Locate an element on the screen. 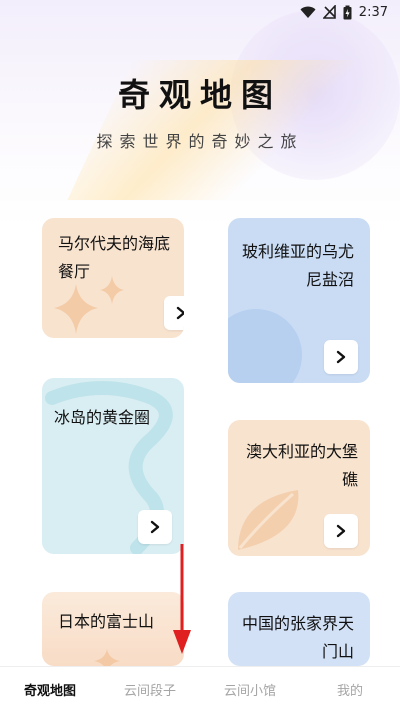  page-subtitle: 探索世界的奇妙之旅 is located at coordinates (200, 141).